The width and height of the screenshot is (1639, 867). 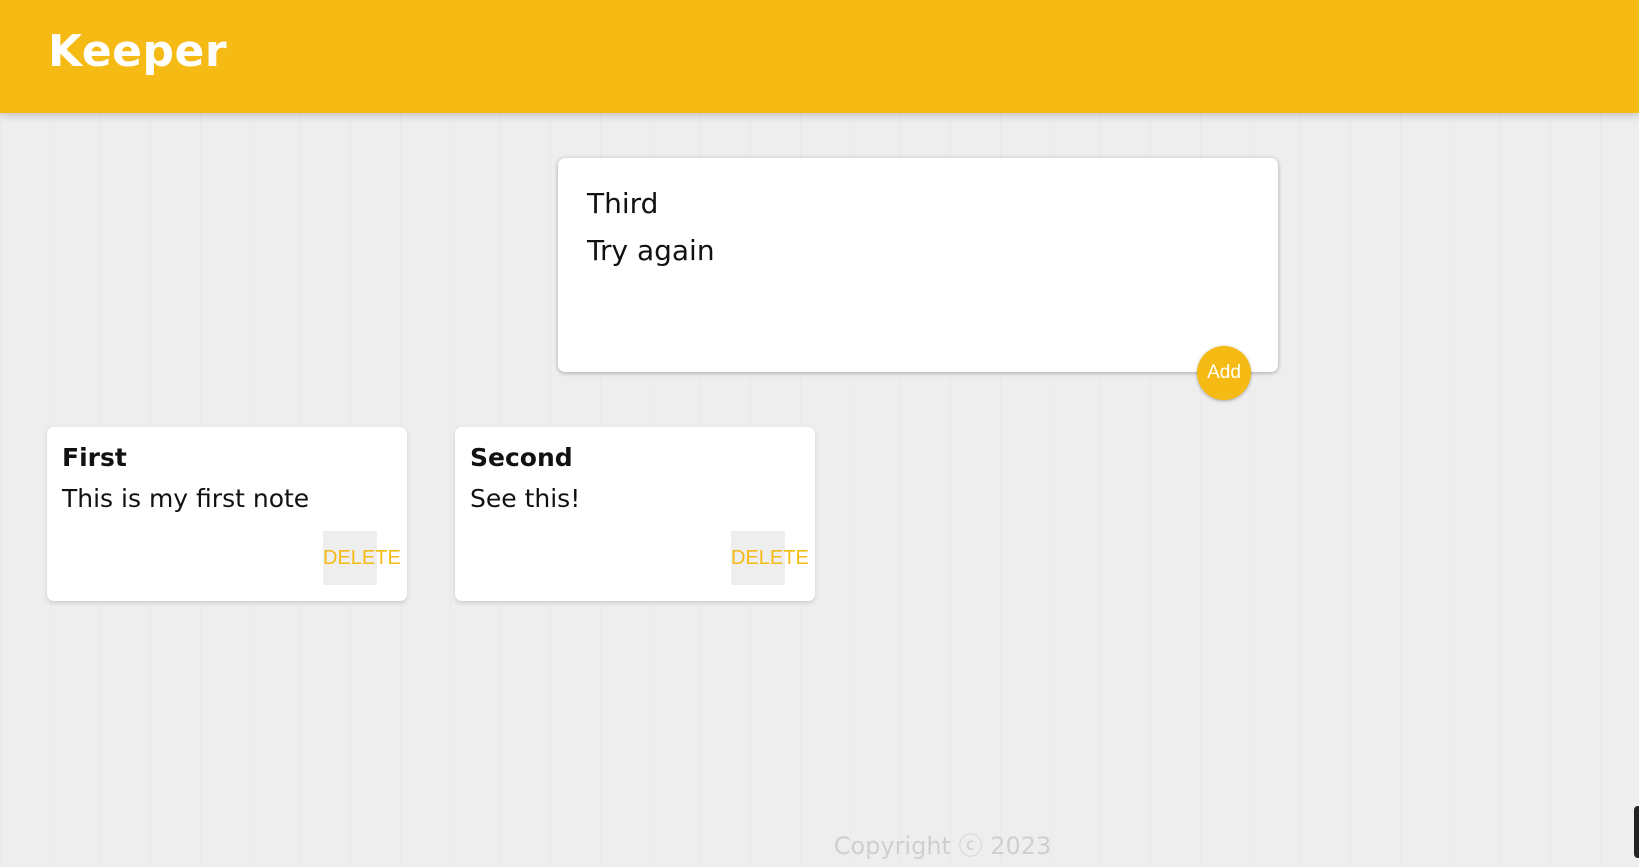 I want to click on note-title: First, so click(x=94, y=457).